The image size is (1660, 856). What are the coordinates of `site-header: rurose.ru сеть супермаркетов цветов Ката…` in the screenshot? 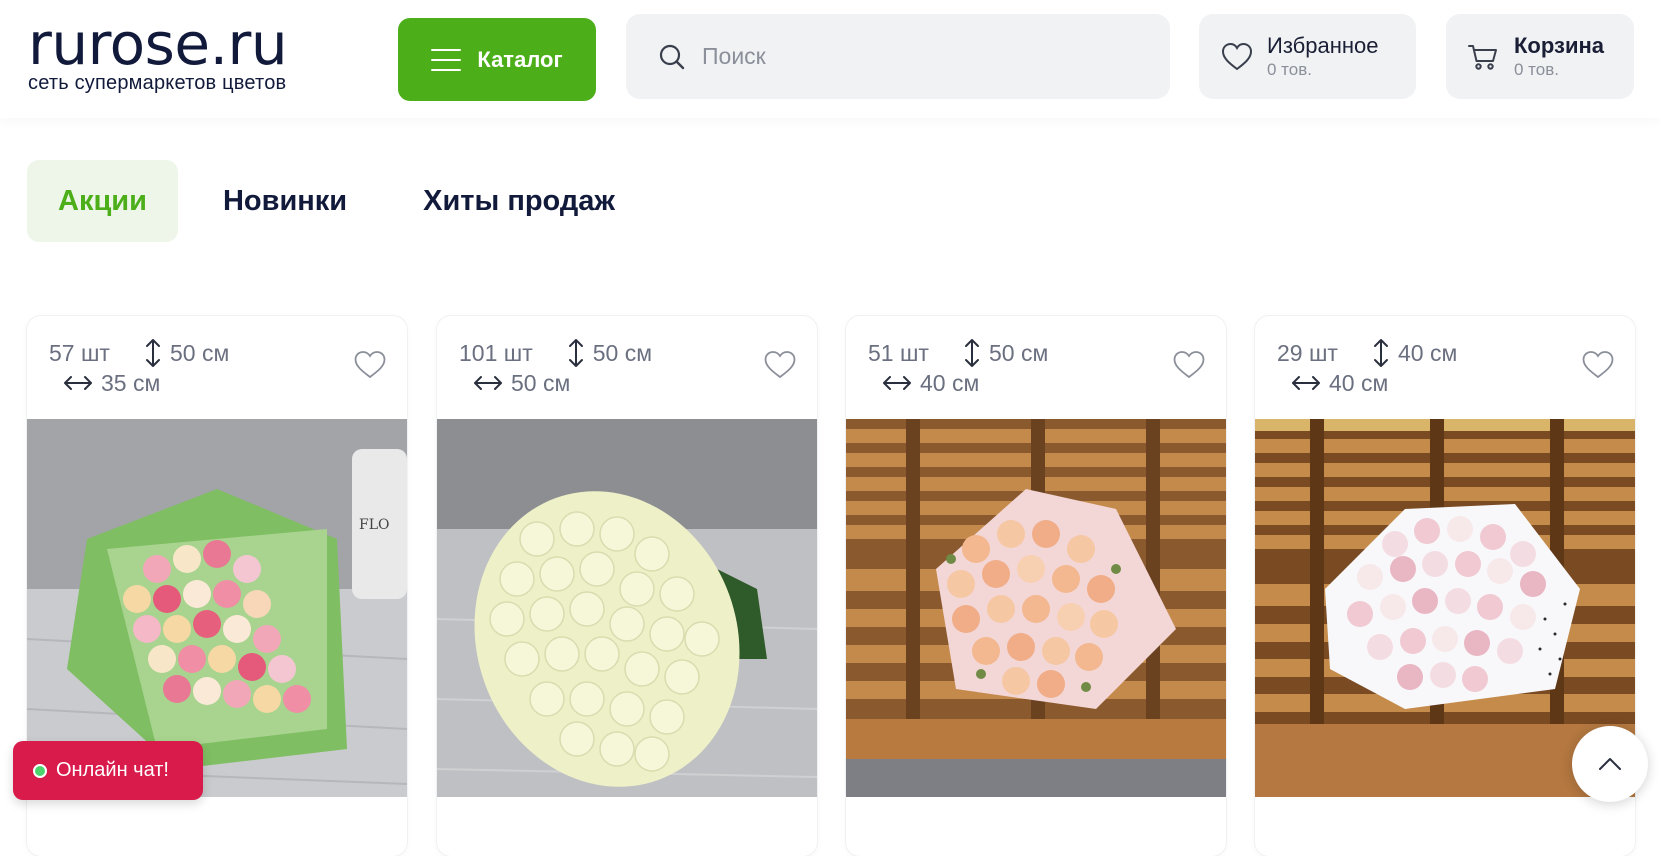 It's located at (830, 59).